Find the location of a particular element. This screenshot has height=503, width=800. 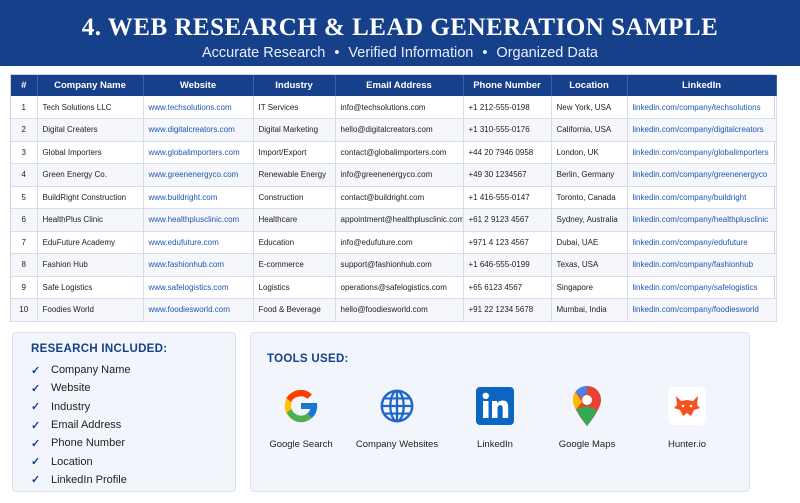

table-cell: contact@globalimporters.com is located at coordinates (399, 152).